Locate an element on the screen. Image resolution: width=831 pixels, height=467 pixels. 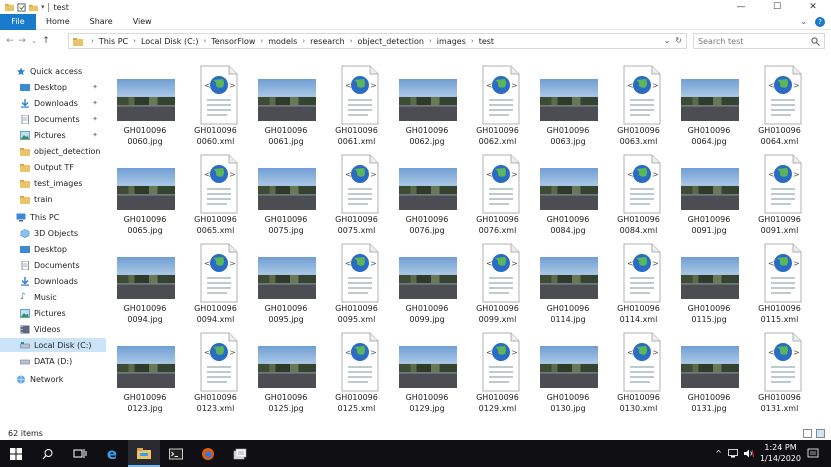
tab-file: File is located at coordinates (18, 21).